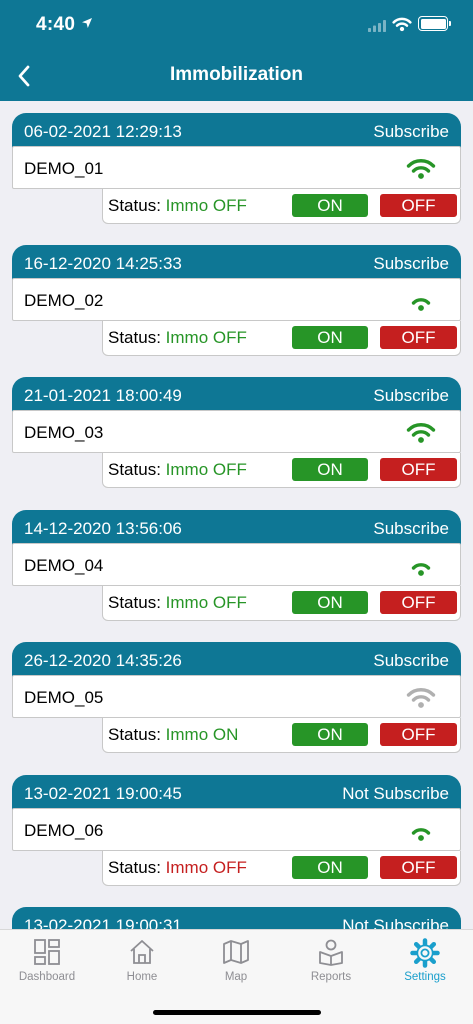  Describe the element at coordinates (236, 431) in the screenshot. I see `device-row: DEMO_03` at that location.